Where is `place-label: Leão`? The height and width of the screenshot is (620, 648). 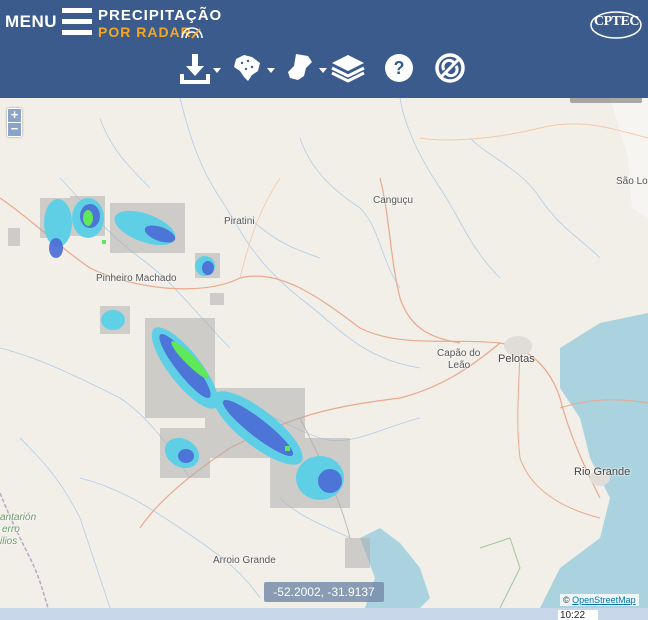 place-label: Leão is located at coordinates (459, 365).